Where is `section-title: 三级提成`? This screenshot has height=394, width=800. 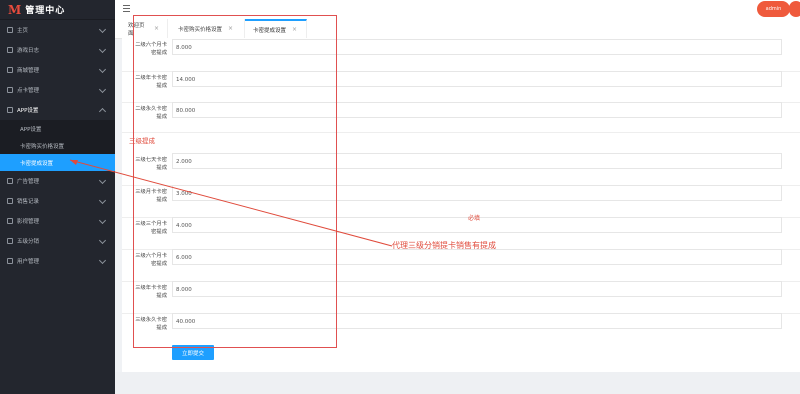 section-title: 三级提成 is located at coordinates (142, 141).